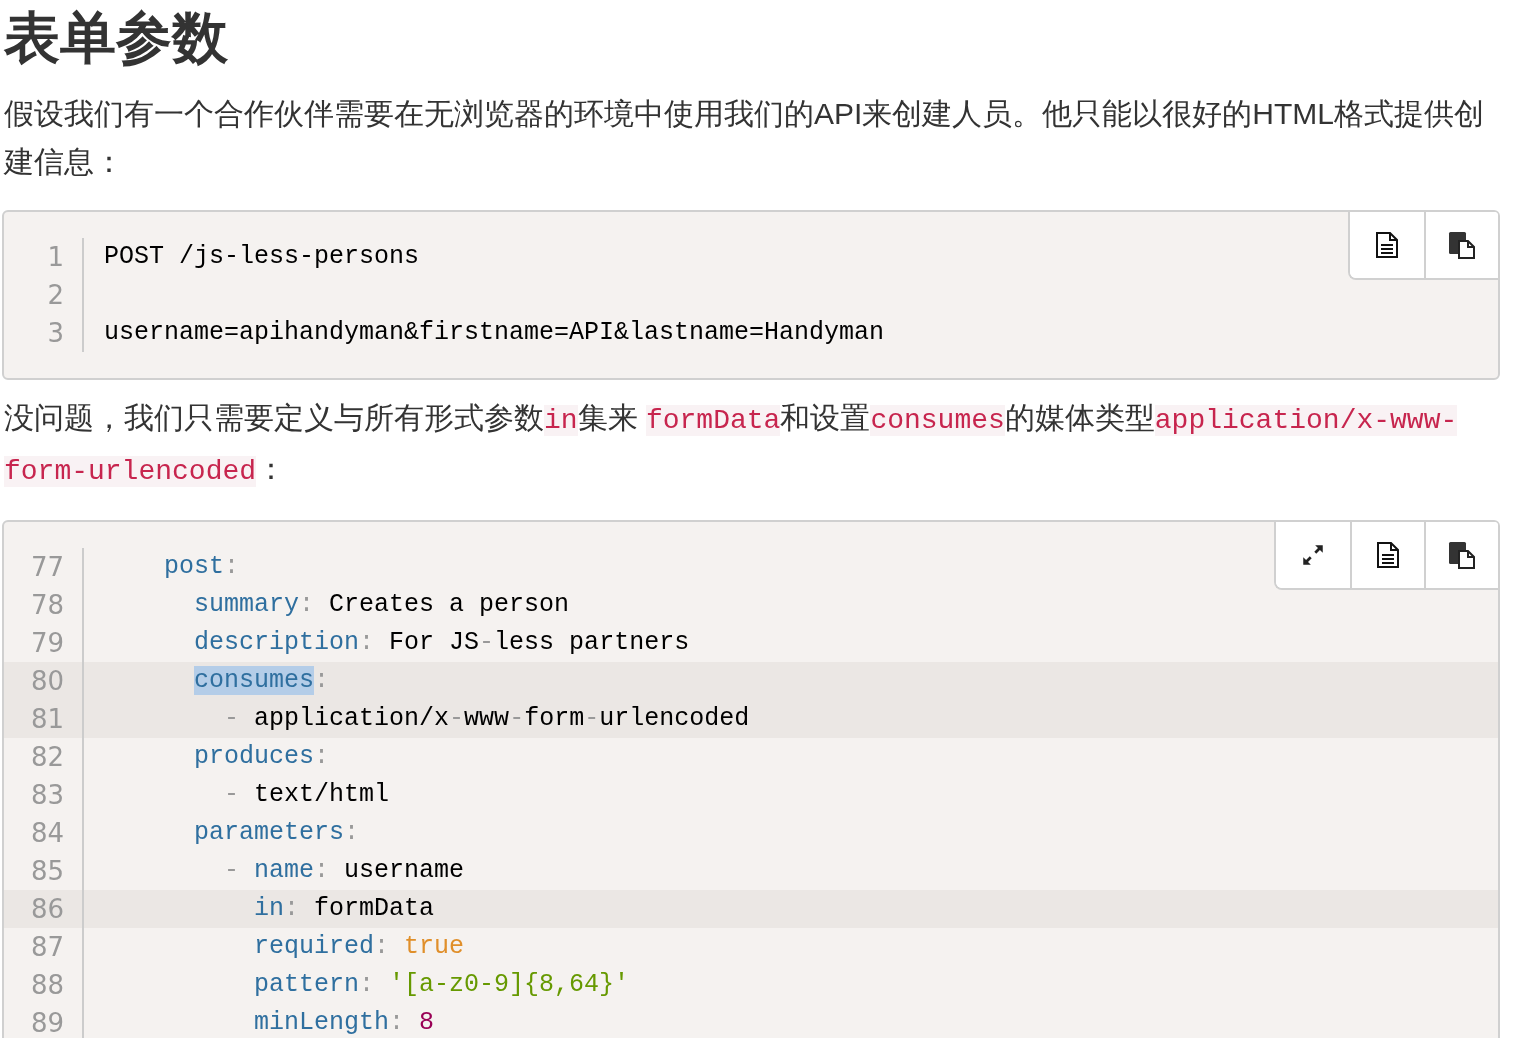  I want to click on line-number: 77, so click(47, 567).